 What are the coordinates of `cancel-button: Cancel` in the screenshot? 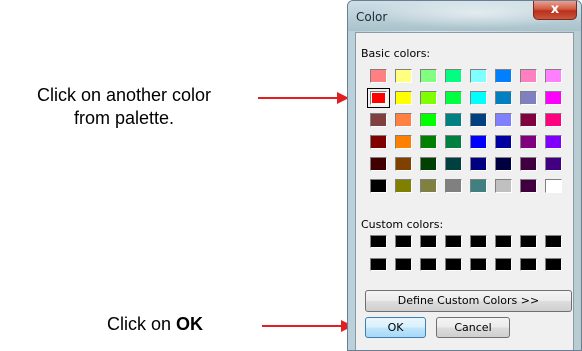 It's located at (473, 327).